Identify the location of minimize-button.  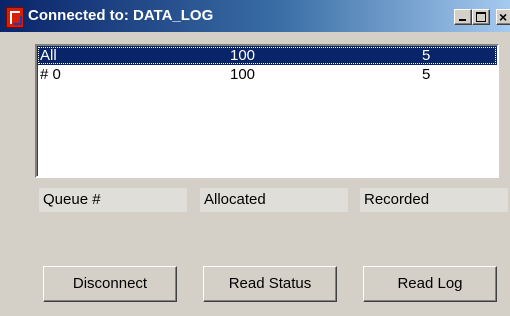
(463, 17).